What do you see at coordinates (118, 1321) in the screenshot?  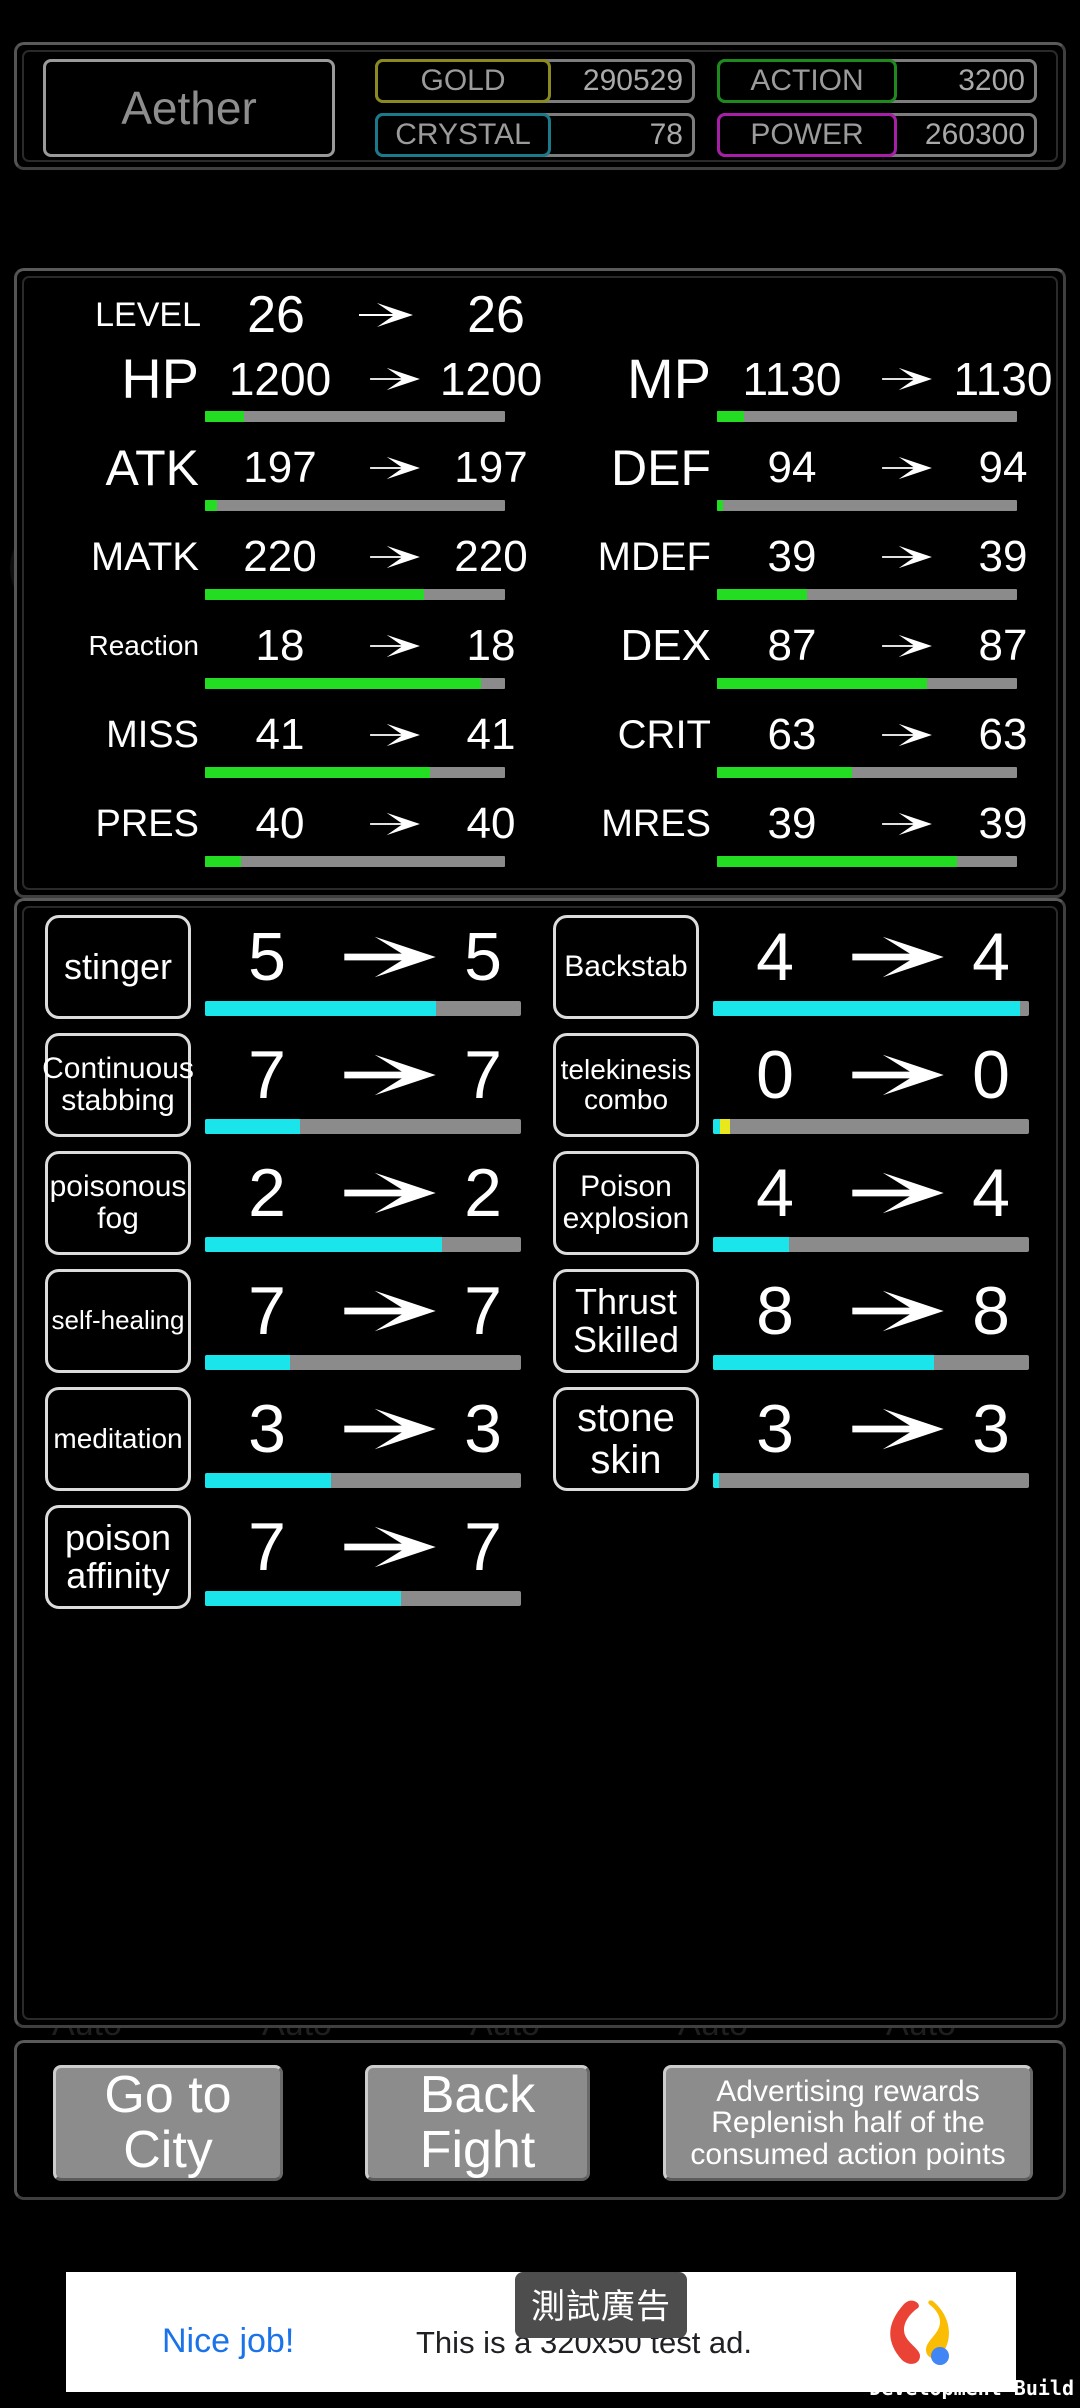 I see `skill-name-button: self-healing` at bounding box center [118, 1321].